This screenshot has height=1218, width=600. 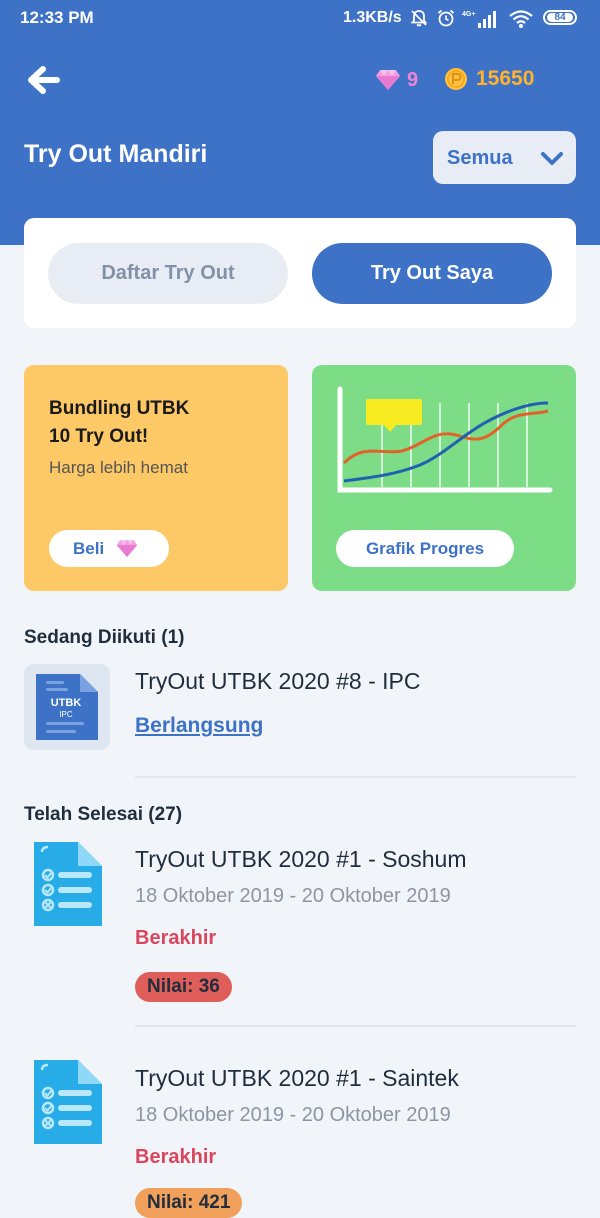 I want to click on back-arrow-icon, so click(x=44, y=80).